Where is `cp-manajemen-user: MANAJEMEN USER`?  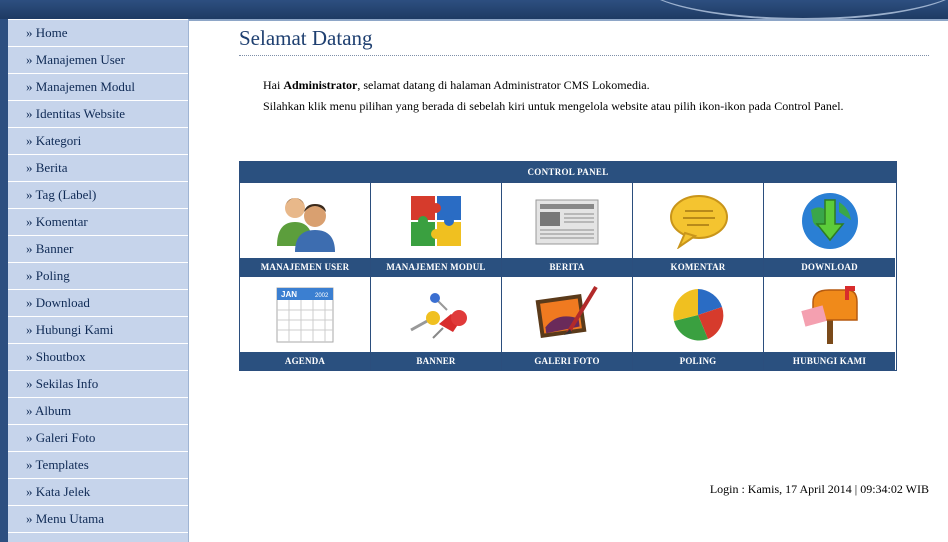
cp-manajemen-user: MANAJEMEN USER is located at coordinates (305, 230).